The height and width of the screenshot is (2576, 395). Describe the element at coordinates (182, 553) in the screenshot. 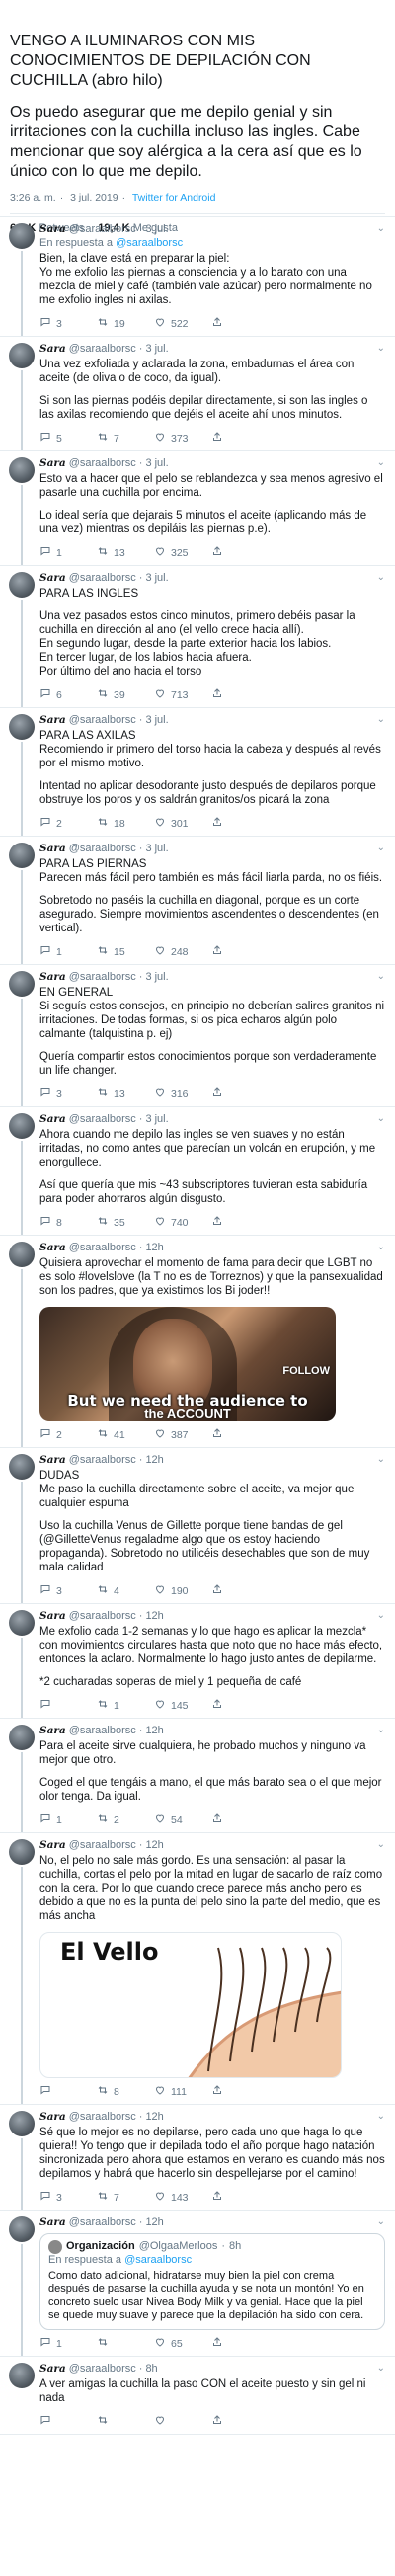

I see `like-button: 325` at that location.